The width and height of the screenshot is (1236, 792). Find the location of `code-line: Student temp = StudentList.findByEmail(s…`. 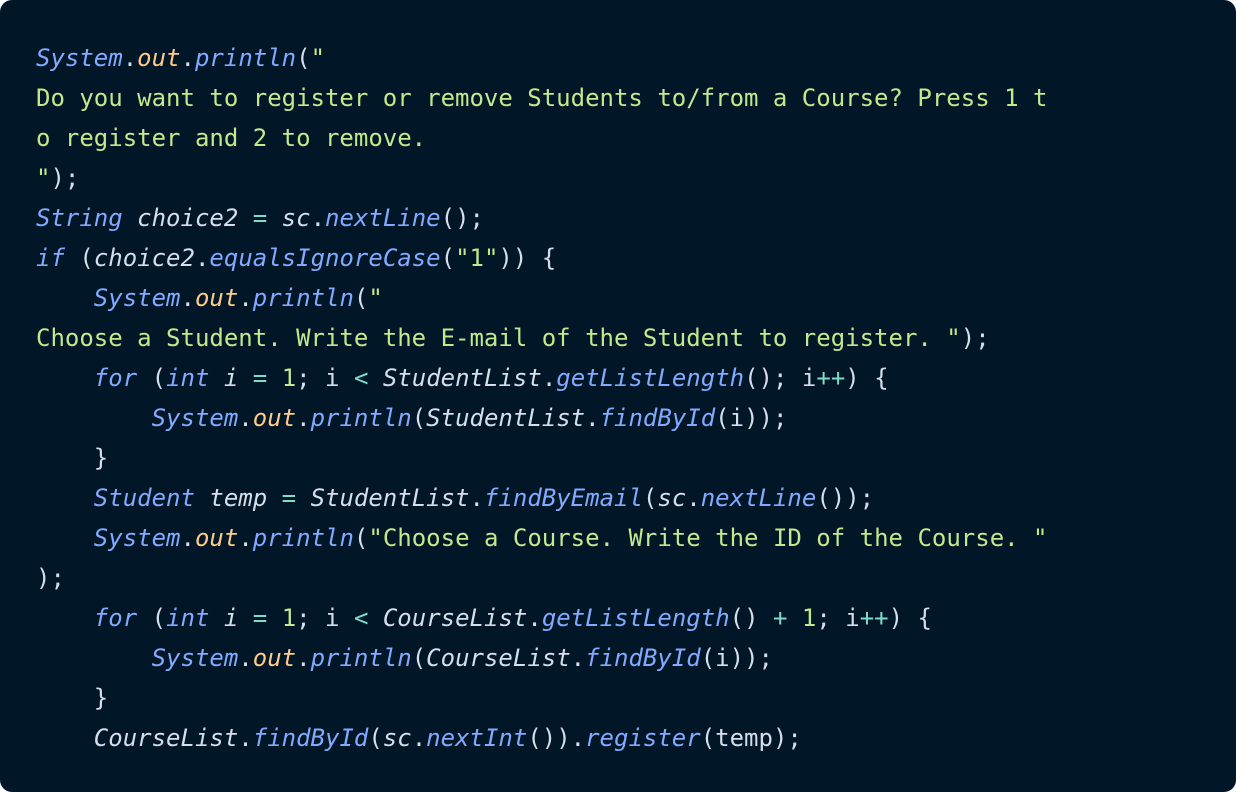

code-line: Student temp = StudentList.findByEmail(s… is located at coordinates (618, 498).